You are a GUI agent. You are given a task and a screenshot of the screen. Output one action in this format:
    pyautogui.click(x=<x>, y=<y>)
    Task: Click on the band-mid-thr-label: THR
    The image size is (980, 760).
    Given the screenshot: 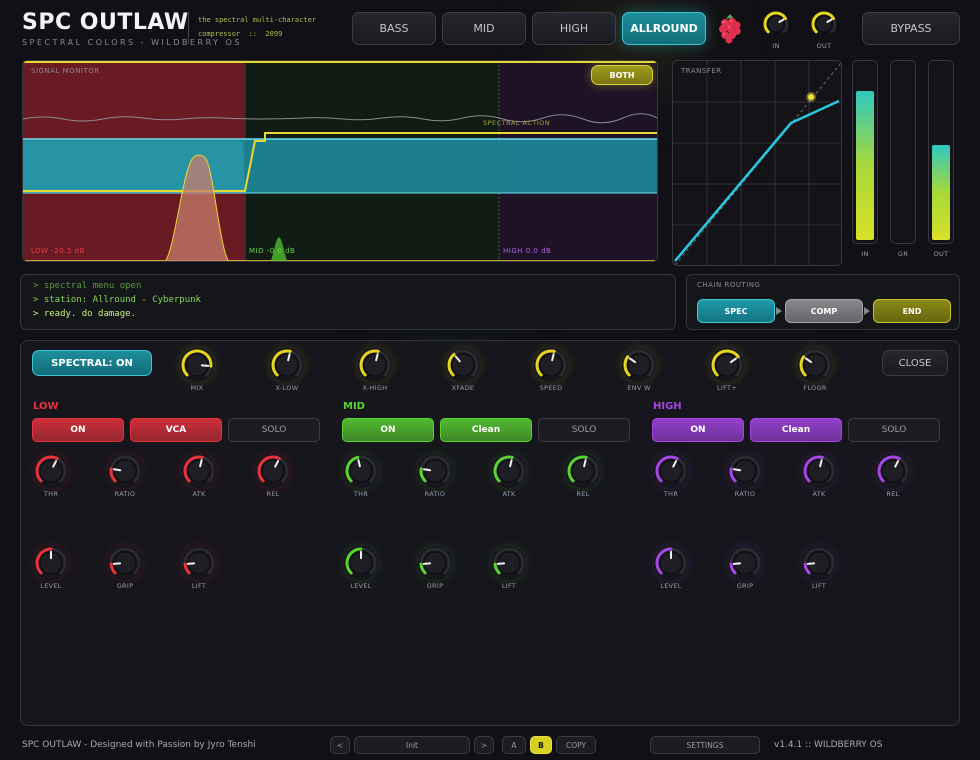 What is the action you would take?
    pyautogui.click(x=361, y=494)
    